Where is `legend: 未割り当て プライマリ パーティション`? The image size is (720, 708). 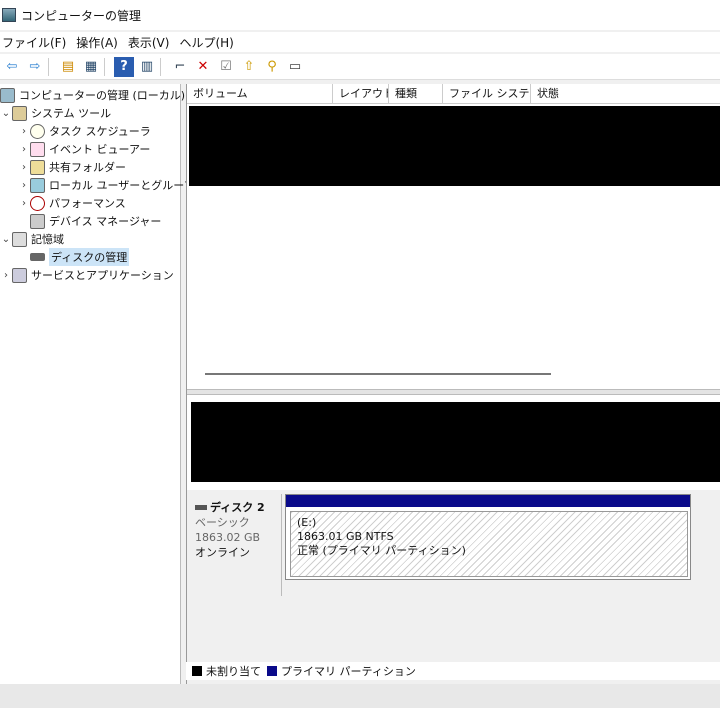 legend: 未割り当て プライマリ パーティション is located at coordinates (453, 671).